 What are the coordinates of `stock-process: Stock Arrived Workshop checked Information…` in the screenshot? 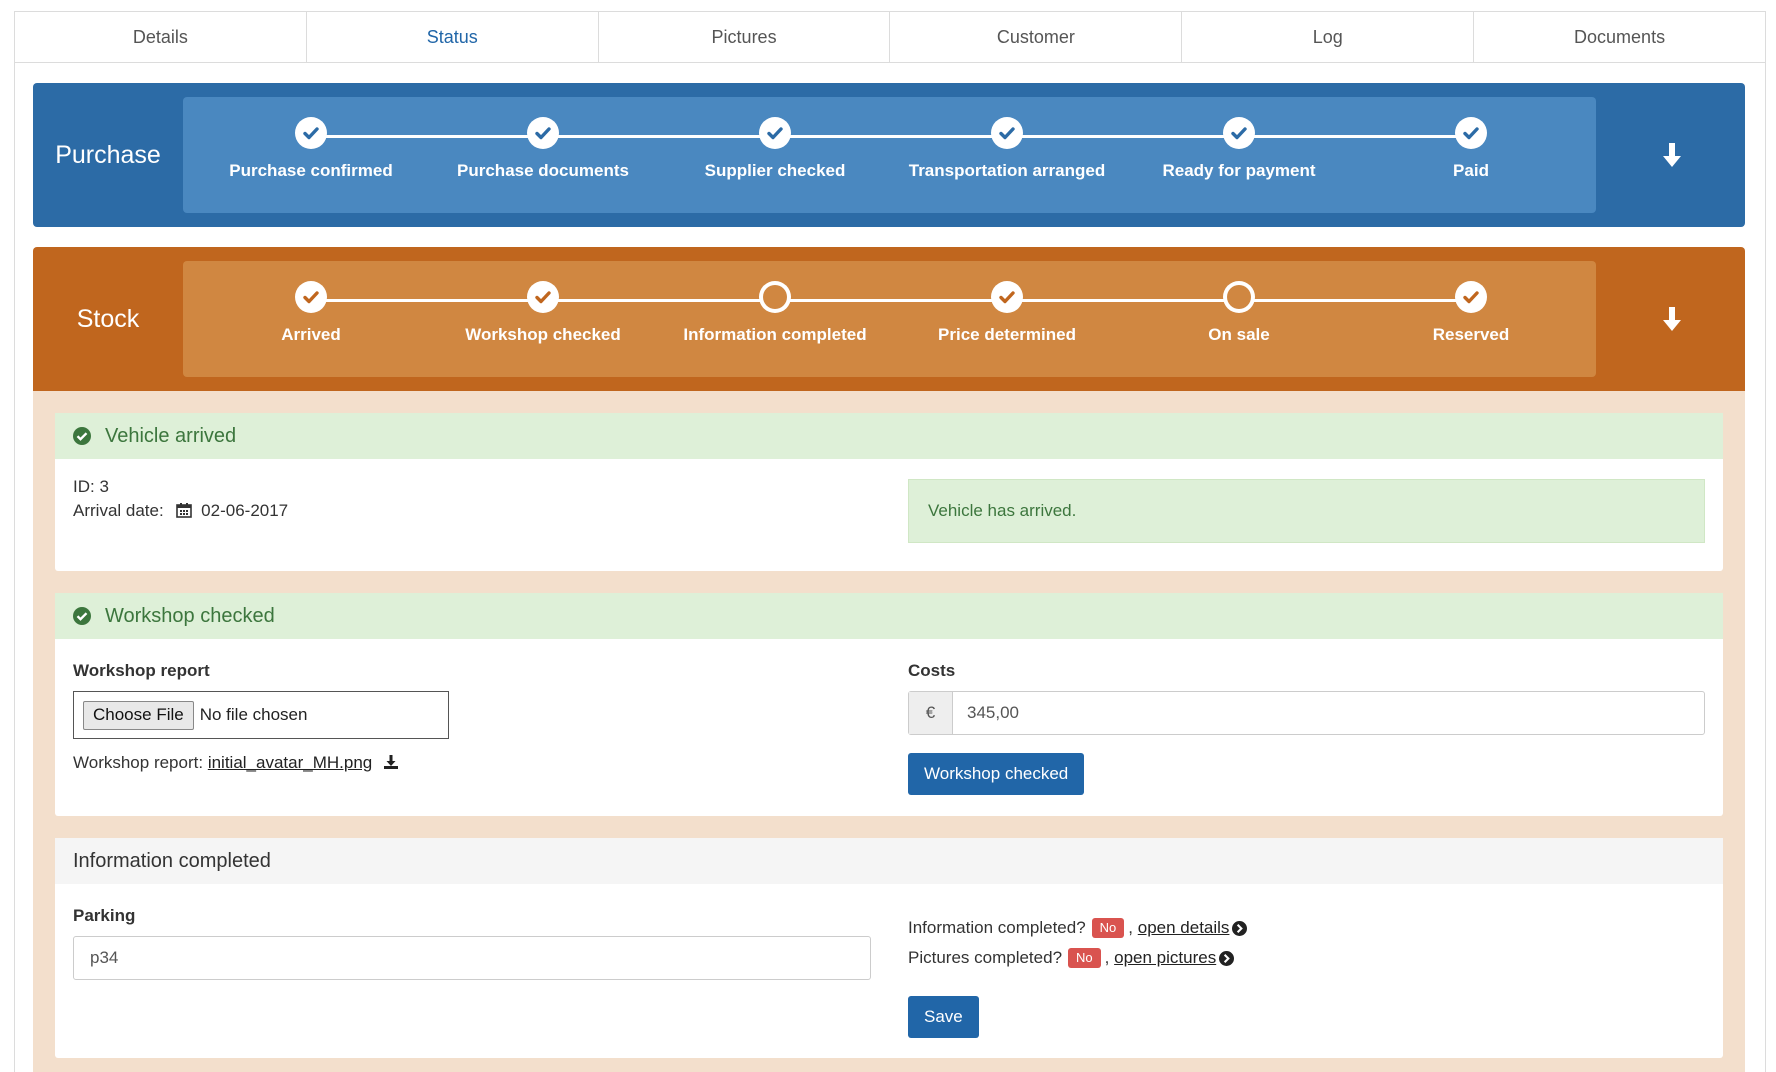 It's located at (889, 319).